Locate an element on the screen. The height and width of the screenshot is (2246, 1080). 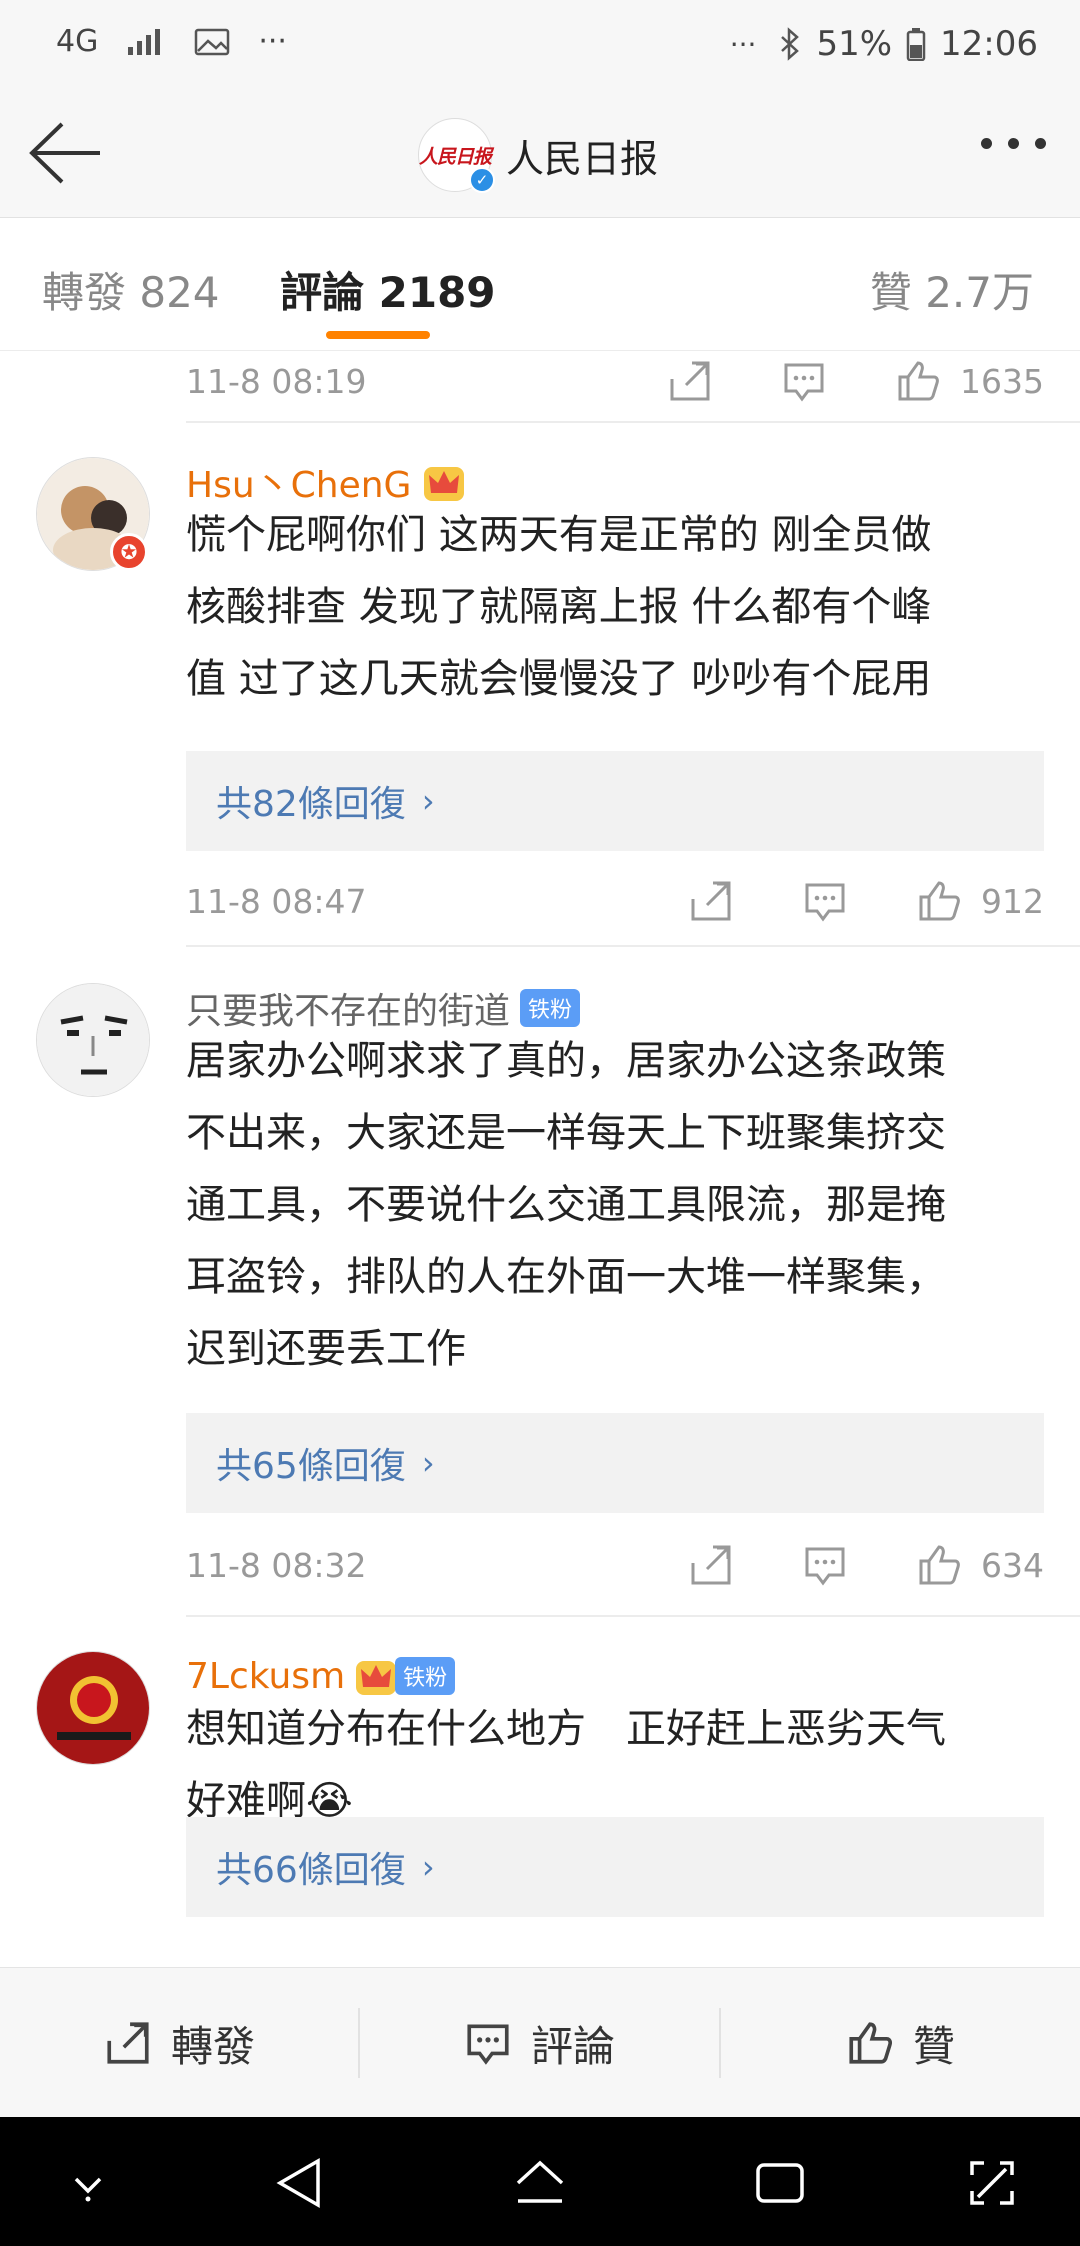
comment-text: 想知道分布在什么地方 正好赶上恶劣天气 好难啊😭 is located at coordinates (566, 1765).